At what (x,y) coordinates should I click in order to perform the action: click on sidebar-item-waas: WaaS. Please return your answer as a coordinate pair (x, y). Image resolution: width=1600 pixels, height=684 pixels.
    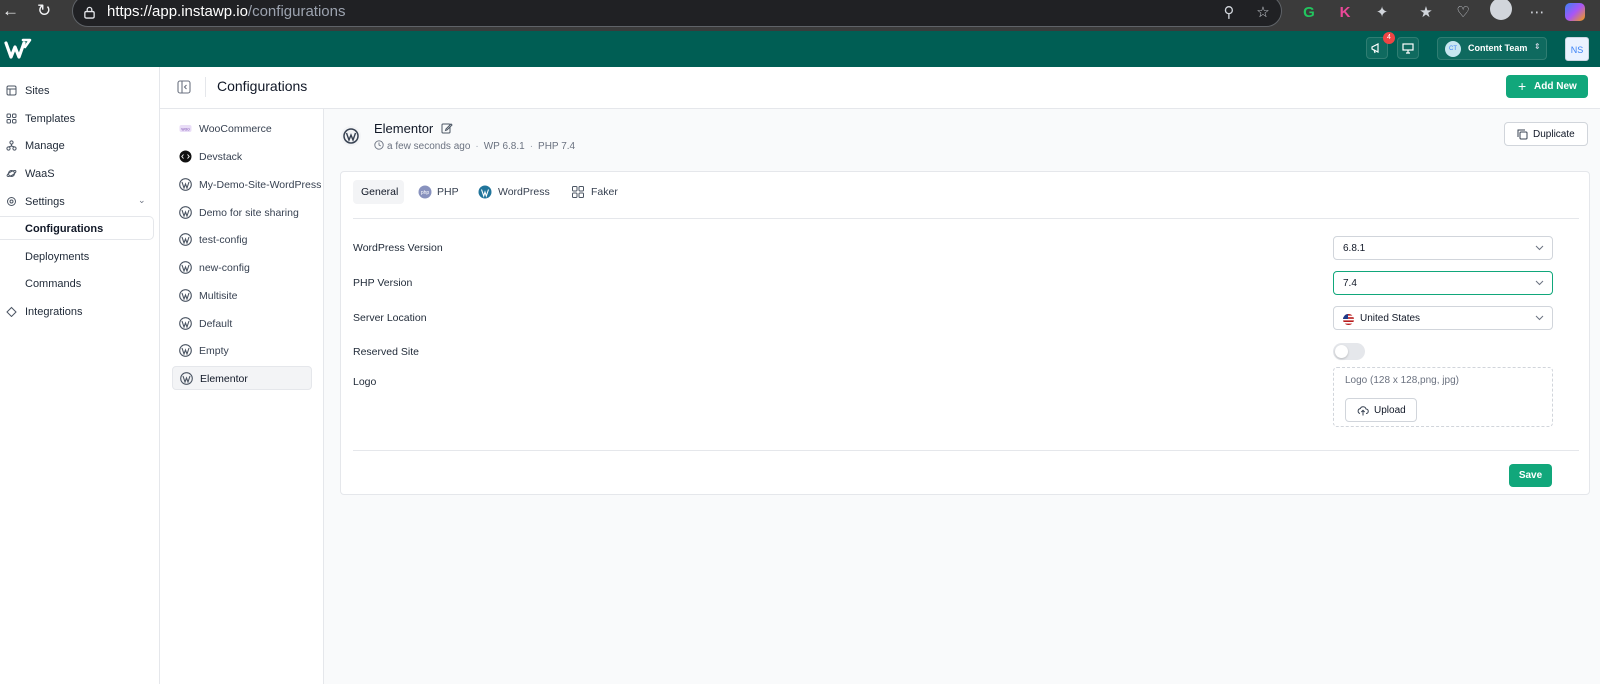
    Looking at the image, I should click on (77, 174).